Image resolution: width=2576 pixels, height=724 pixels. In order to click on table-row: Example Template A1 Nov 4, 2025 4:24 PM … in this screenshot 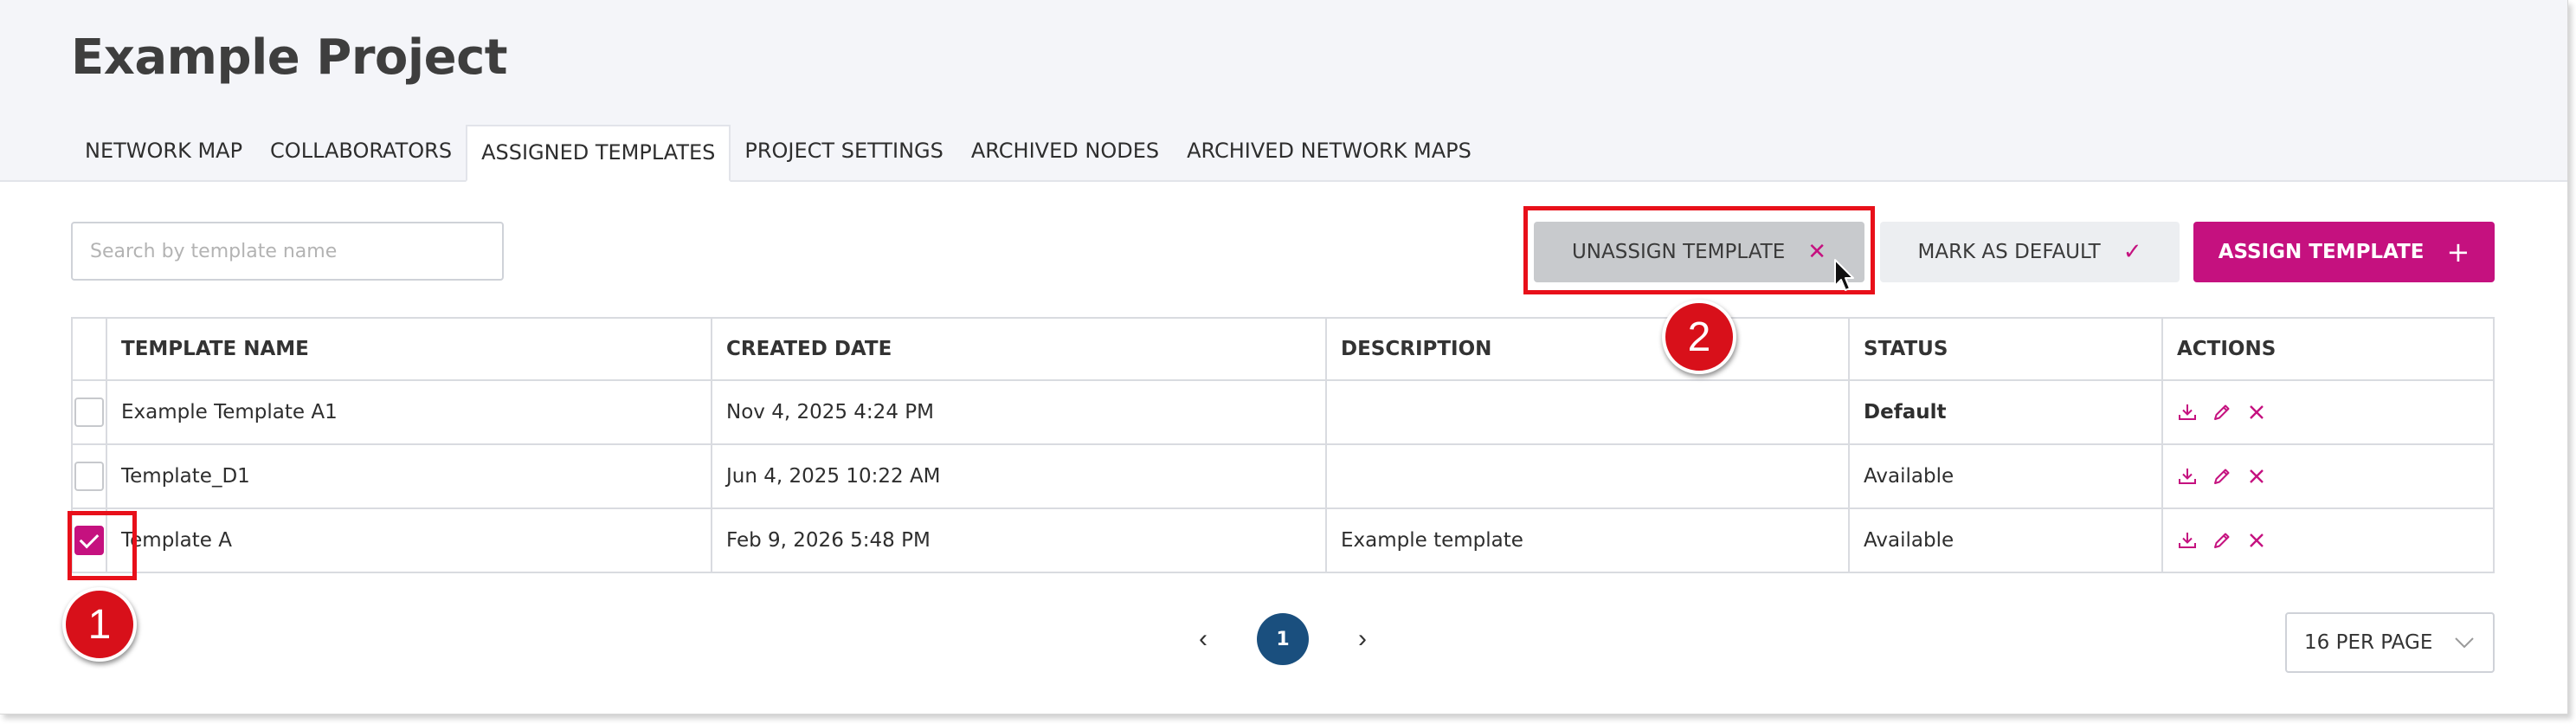, I will do `click(1283, 412)`.